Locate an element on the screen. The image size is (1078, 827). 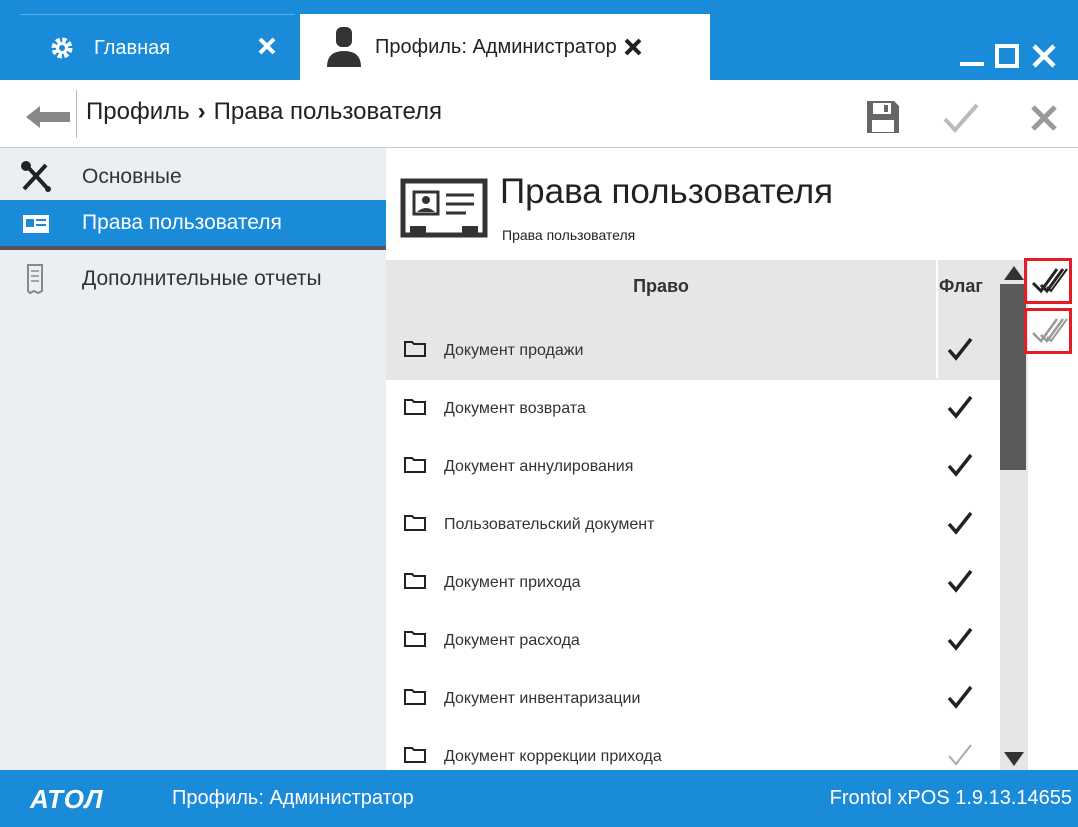
save-icon is located at coordinates (883, 117).